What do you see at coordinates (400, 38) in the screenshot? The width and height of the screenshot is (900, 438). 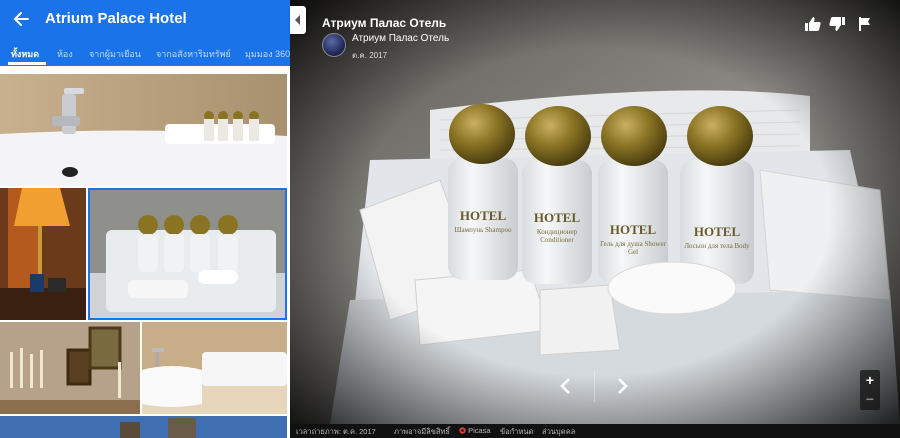 I see `author-name: Атриум Палас Отель` at bounding box center [400, 38].